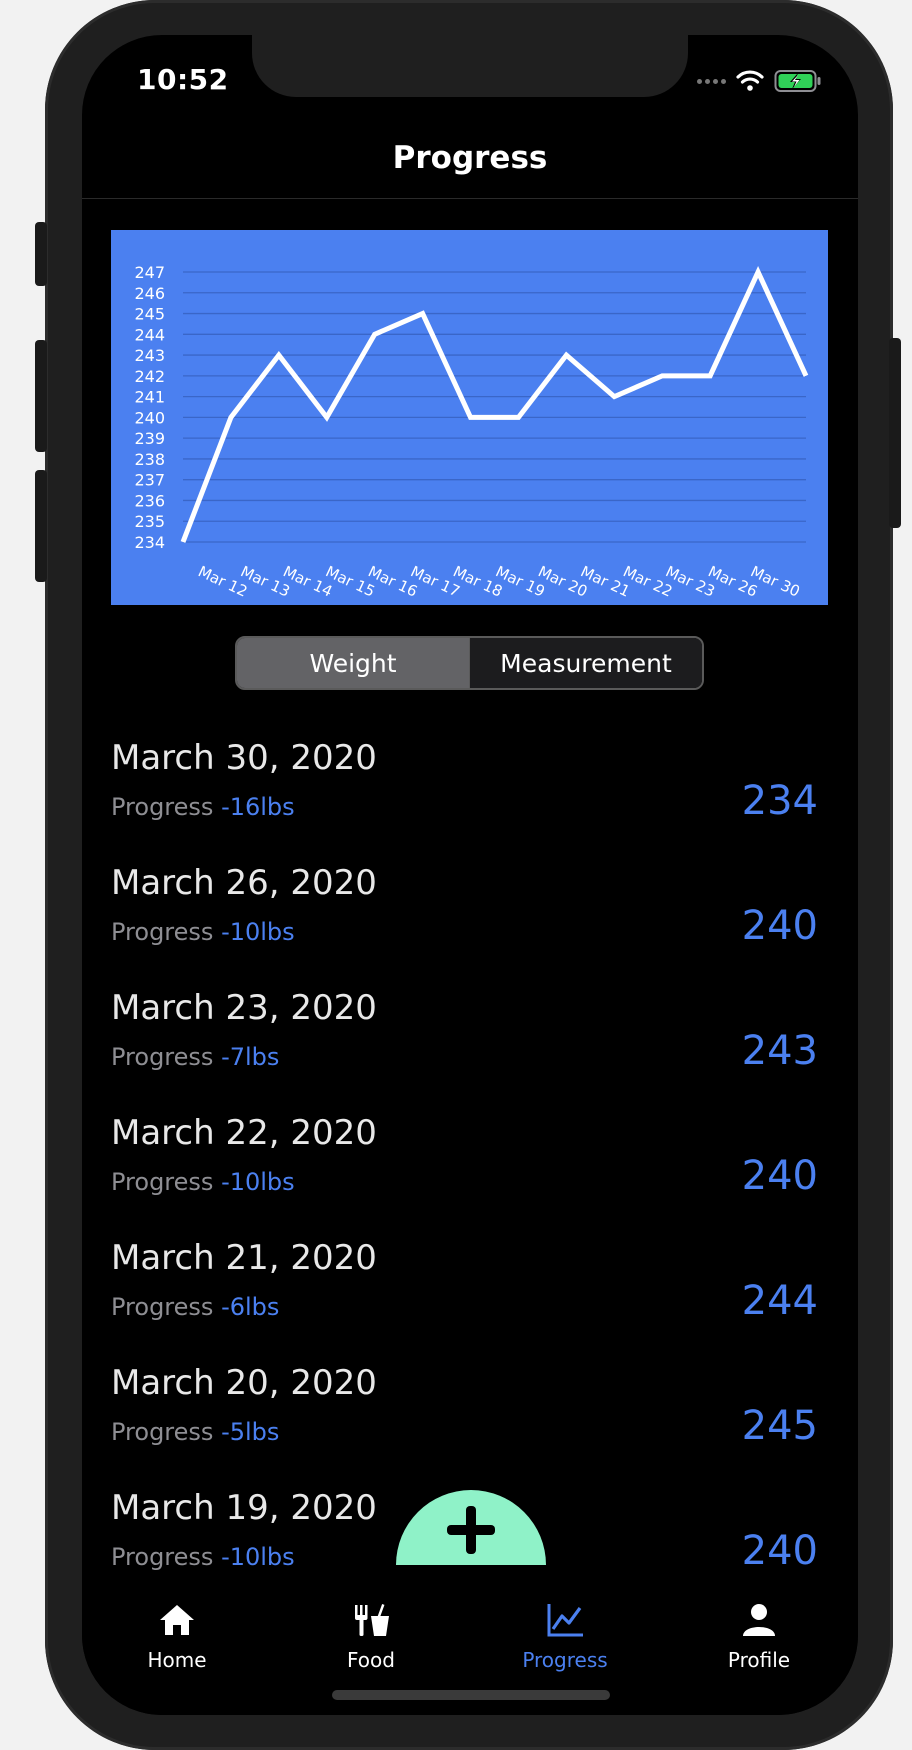  I want to click on entry-progress: Progress -6lbs, so click(195, 1307).